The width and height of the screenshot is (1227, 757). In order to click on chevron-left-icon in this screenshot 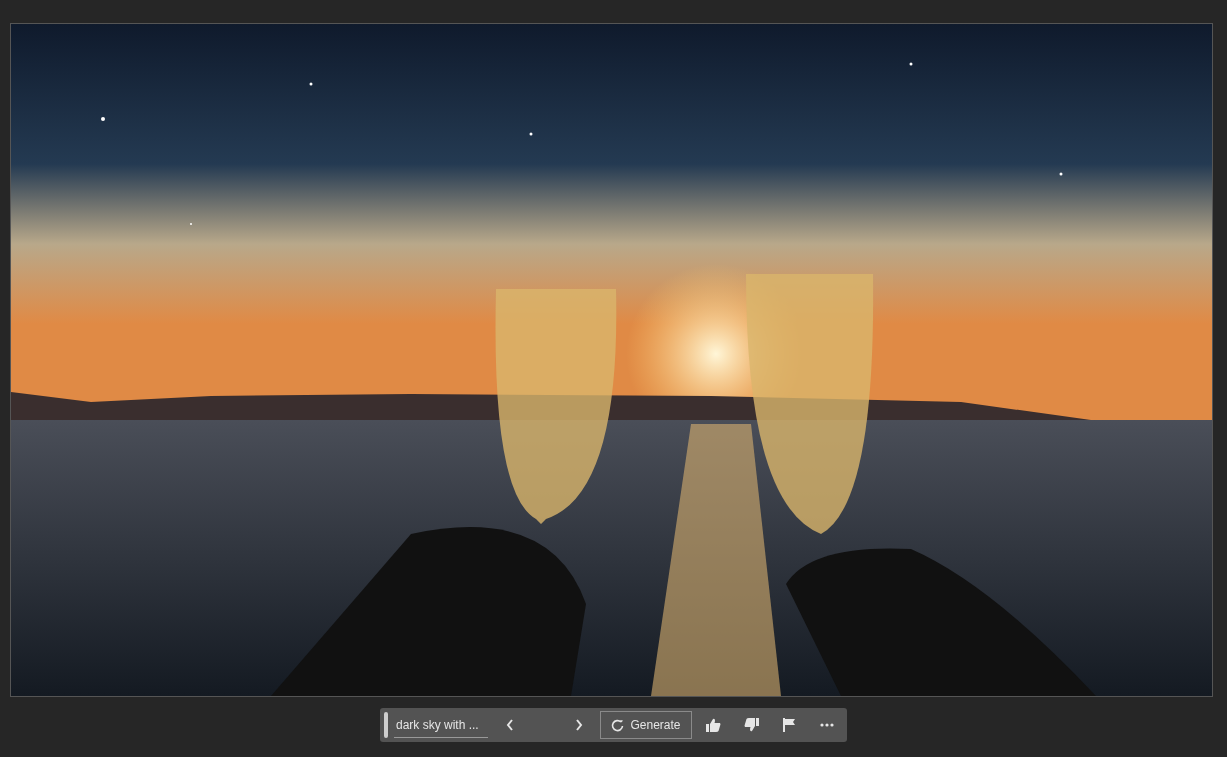, I will do `click(510, 725)`.